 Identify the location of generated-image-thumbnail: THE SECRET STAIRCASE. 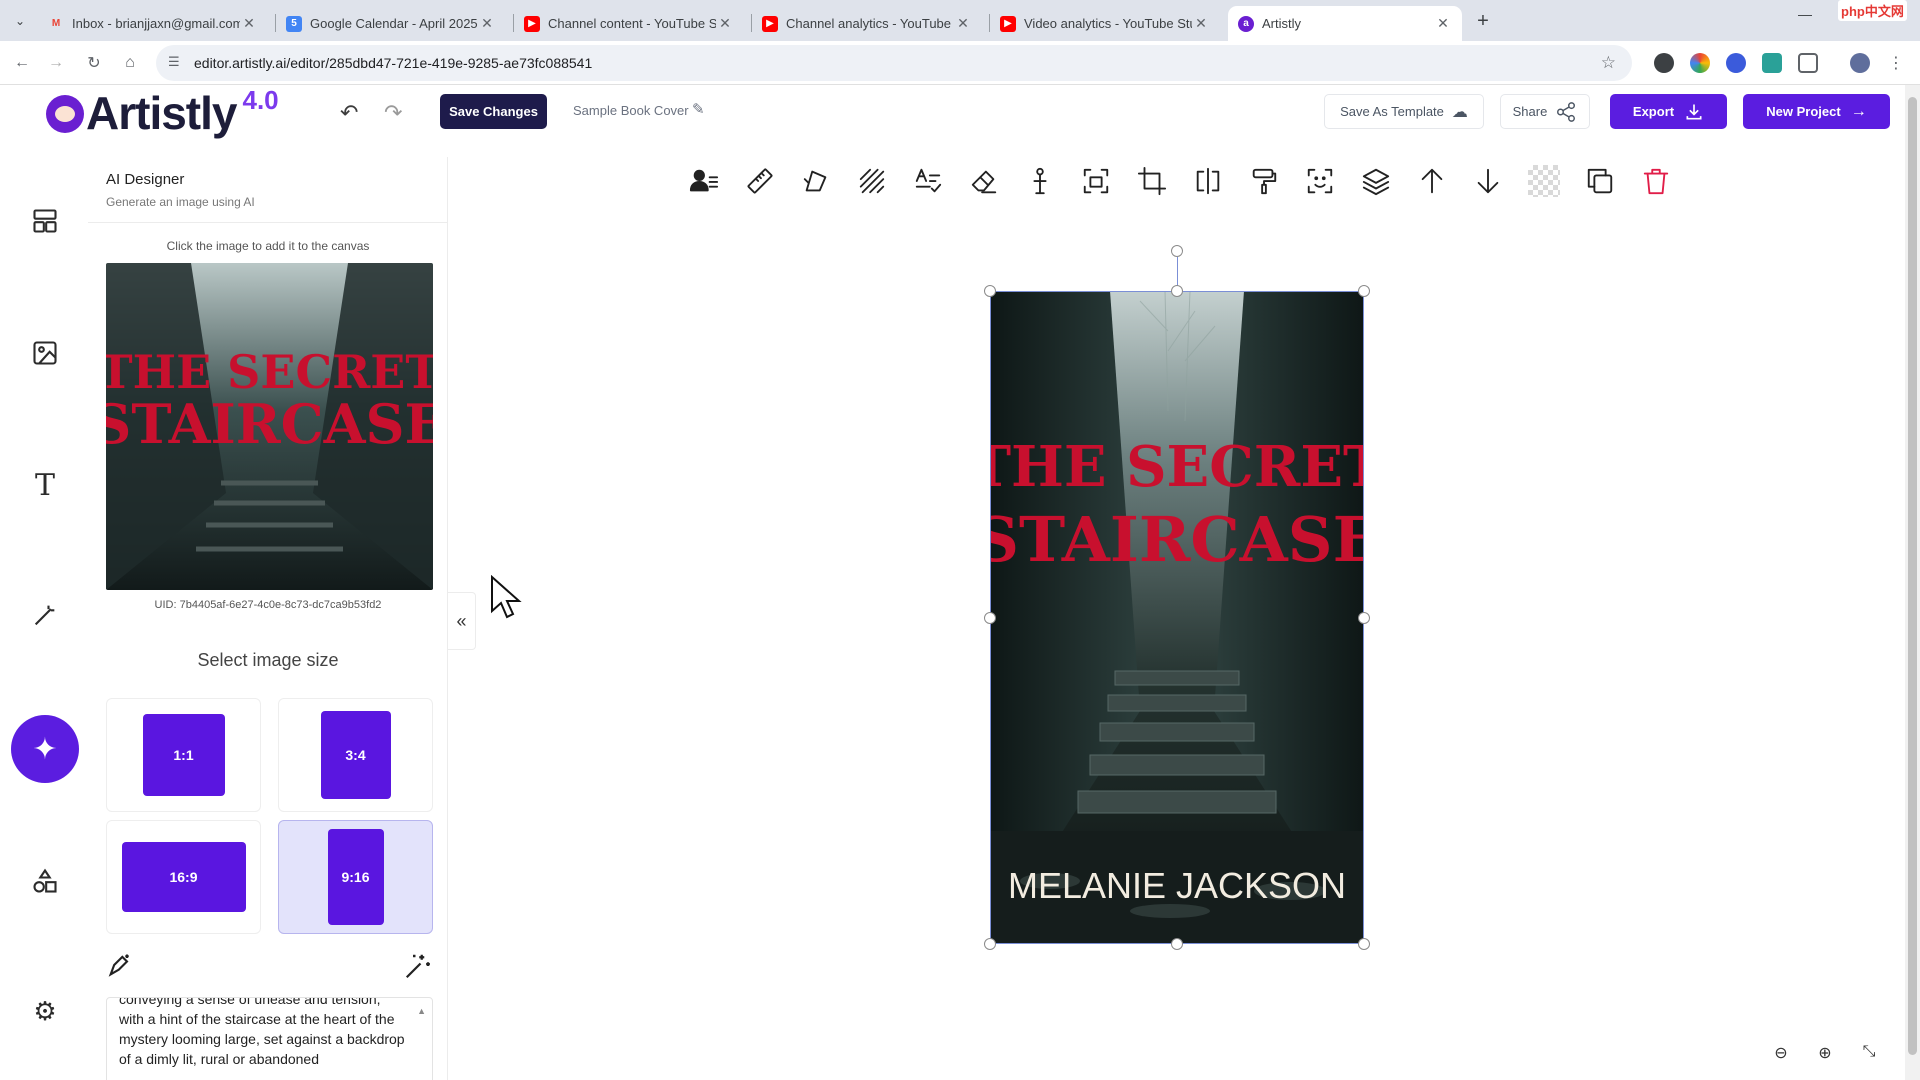
(269, 426).